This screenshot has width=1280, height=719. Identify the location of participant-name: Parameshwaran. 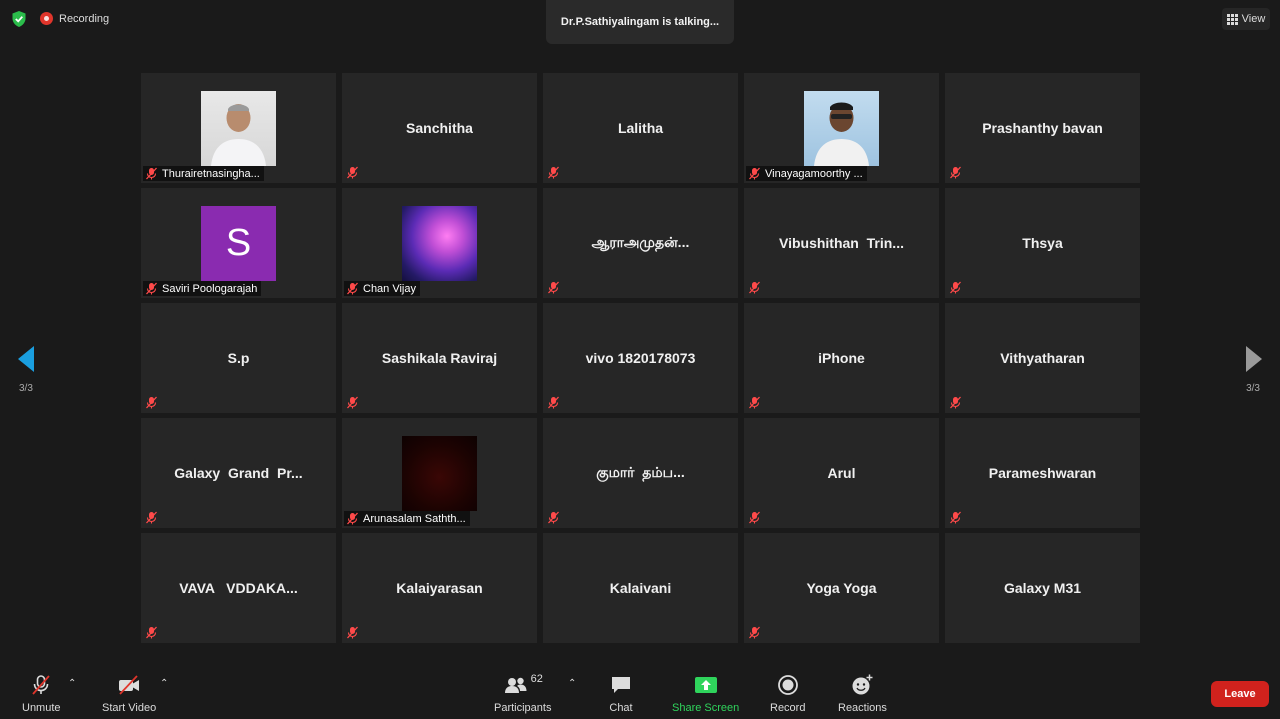
(1042, 473).